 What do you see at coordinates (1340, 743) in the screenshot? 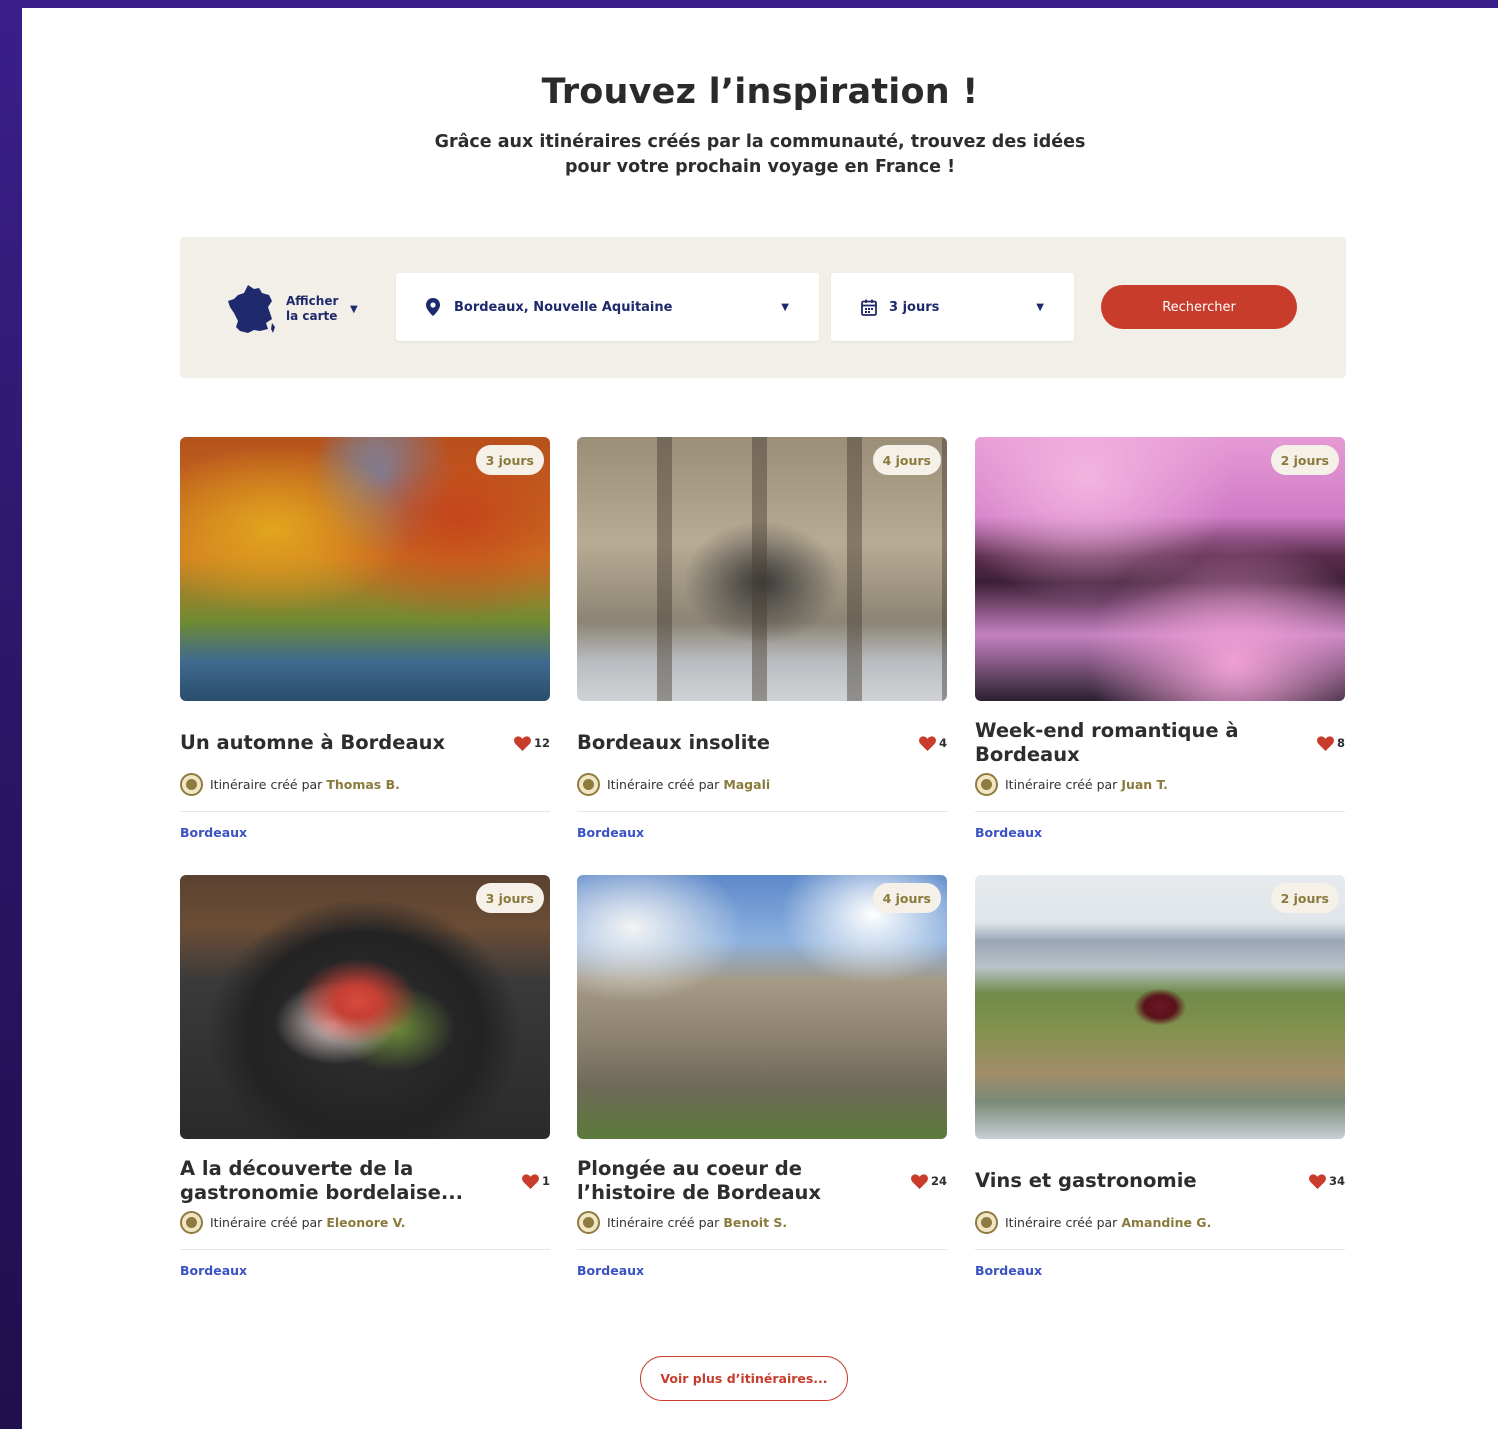
I see `likes-count: 8` at bounding box center [1340, 743].